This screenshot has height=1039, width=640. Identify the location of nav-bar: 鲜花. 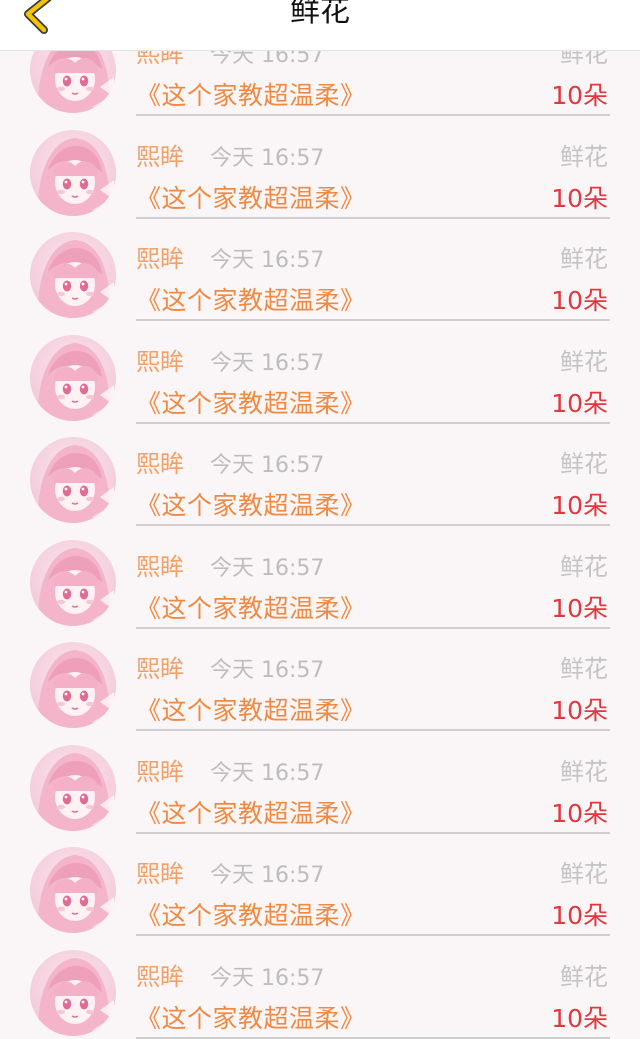
(320, 25).